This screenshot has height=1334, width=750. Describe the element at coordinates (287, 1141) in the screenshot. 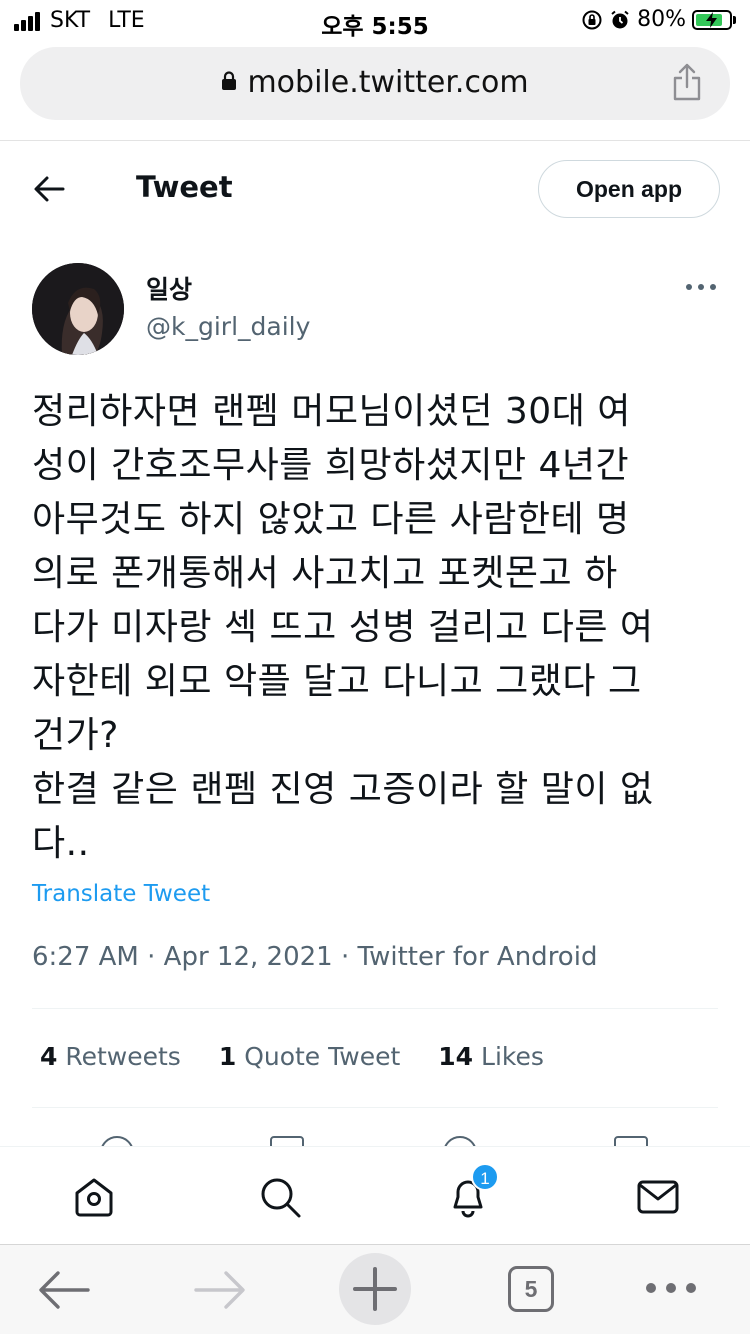

I see `retweet-icon` at that location.